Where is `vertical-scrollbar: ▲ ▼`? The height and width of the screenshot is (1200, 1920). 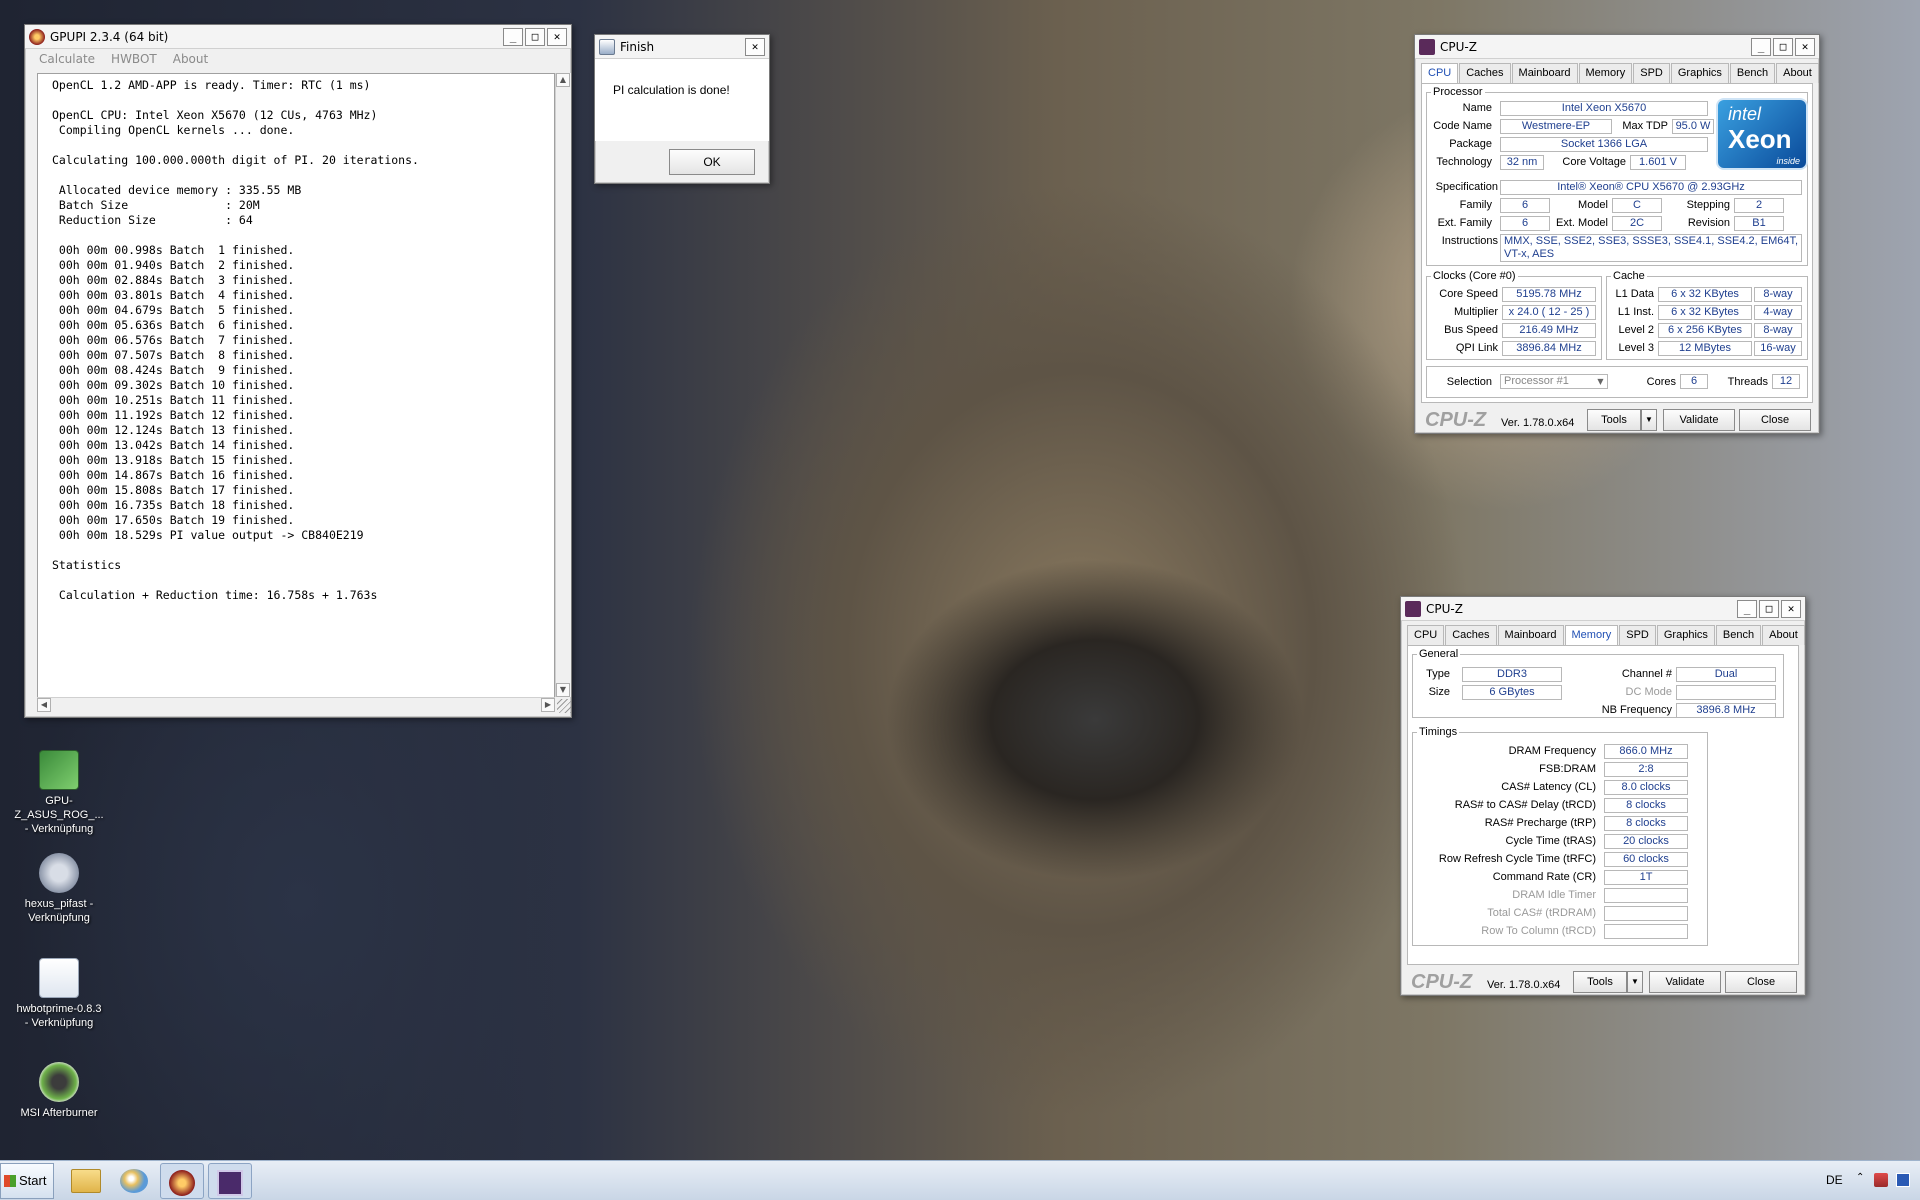
vertical-scrollbar: ▲ ▼ is located at coordinates (563, 385).